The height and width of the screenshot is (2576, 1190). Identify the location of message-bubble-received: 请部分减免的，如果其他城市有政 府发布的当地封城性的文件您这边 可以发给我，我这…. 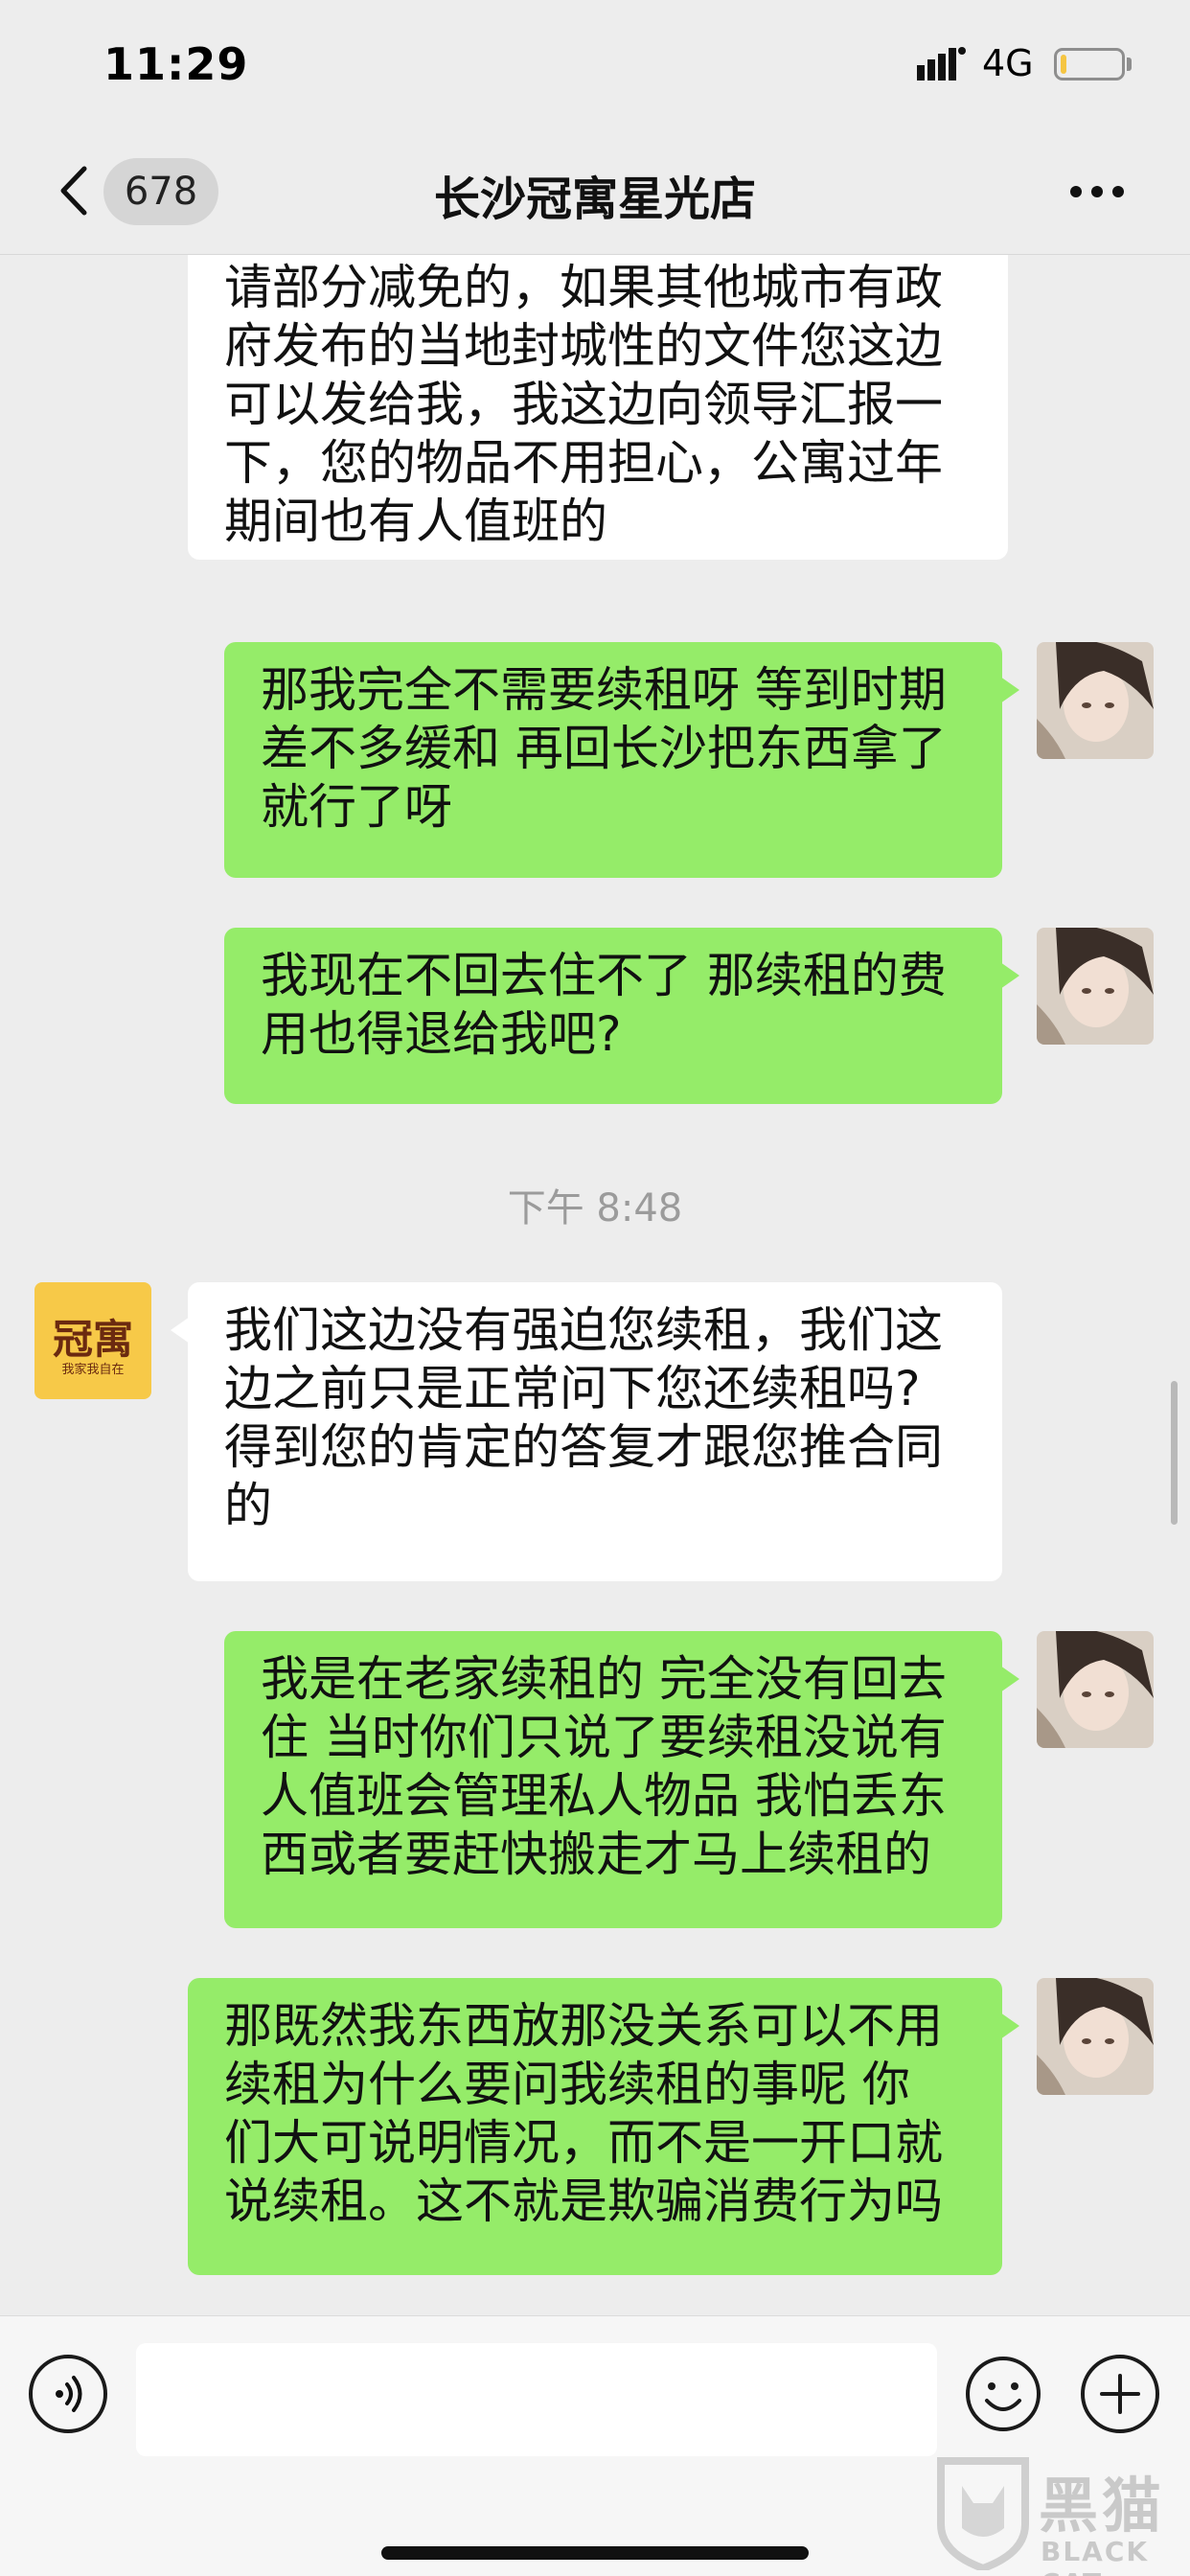
(598, 407).